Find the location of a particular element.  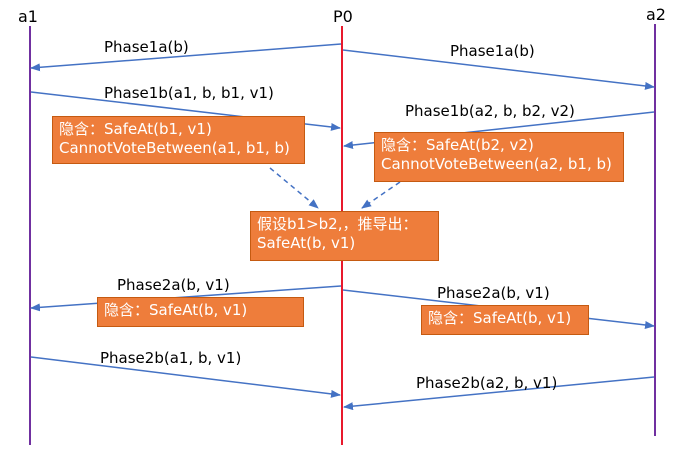

participant-label-p0: P0 is located at coordinates (343, 16).